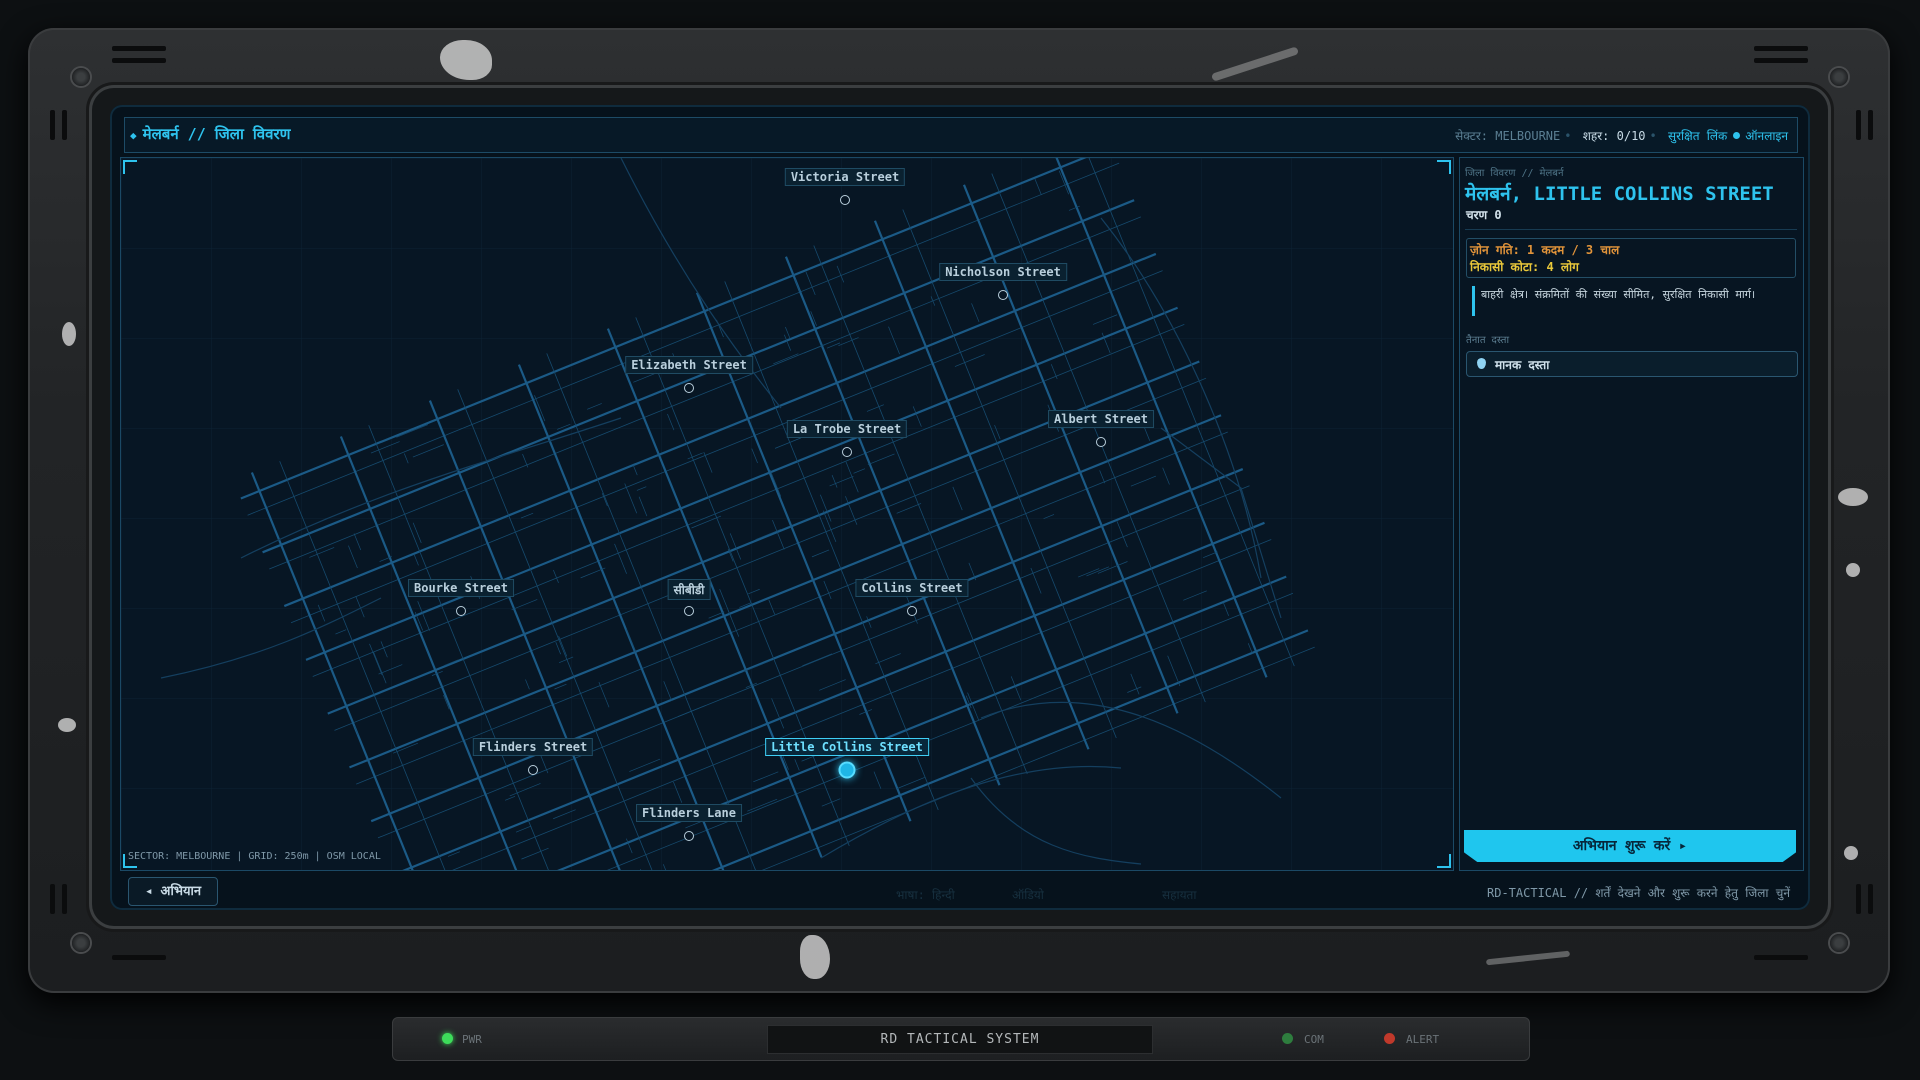  What do you see at coordinates (1545, 250) in the screenshot?
I see `zone-speed: ज़ोन गति: 1 कदम / 3 चाल` at bounding box center [1545, 250].